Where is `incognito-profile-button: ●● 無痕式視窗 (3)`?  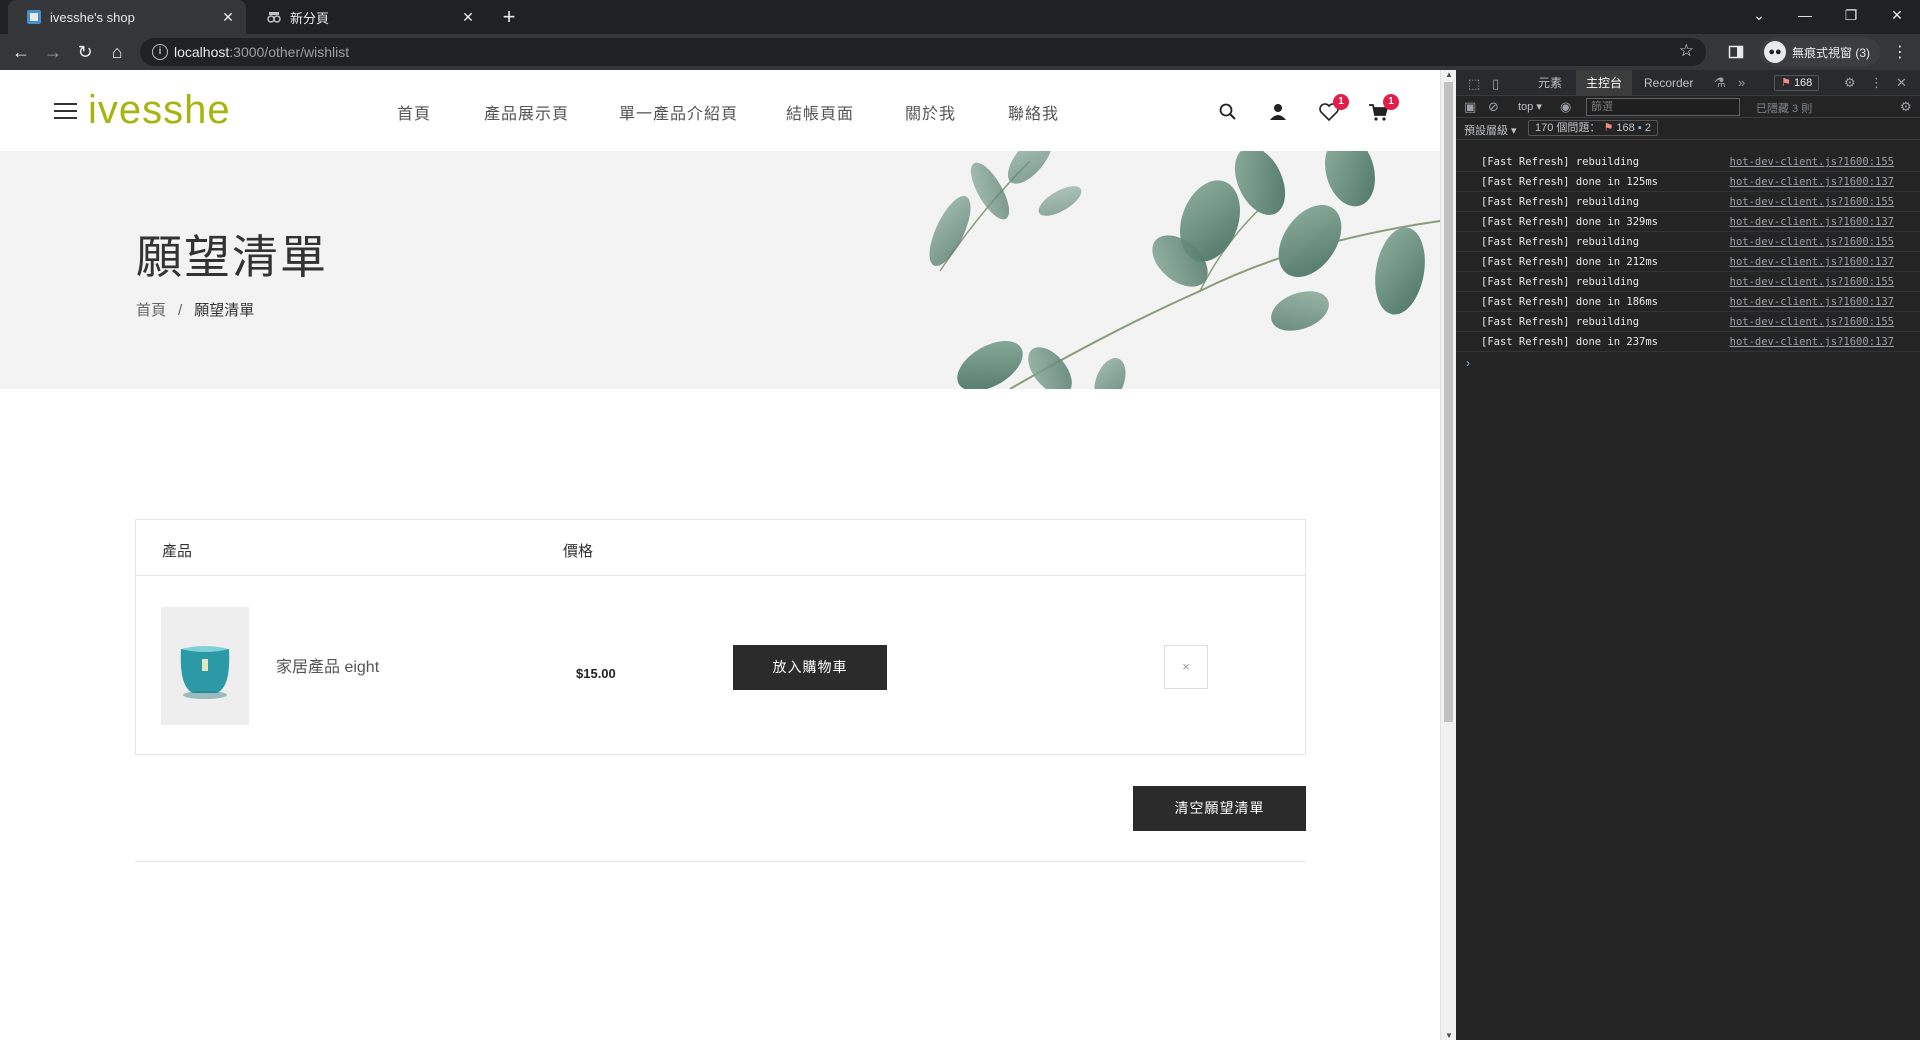
incognito-profile-button: ●● 無痕式視窗 (3) is located at coordinates (1820, 52).